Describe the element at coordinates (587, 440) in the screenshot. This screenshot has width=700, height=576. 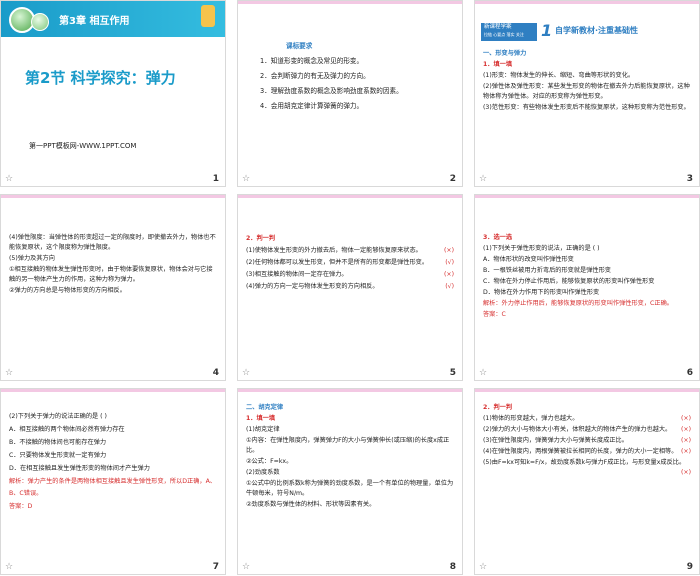
I see `judge-item: (3)在弹性限度内，弹簧弹力大小与弹簧长度成正比。 (×)` at that location.